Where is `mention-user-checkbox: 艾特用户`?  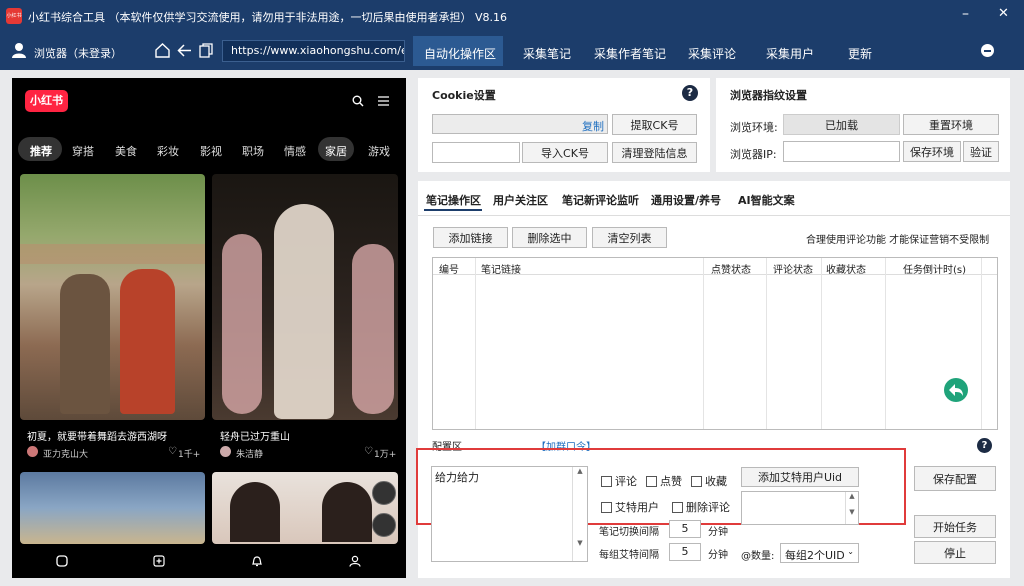 mention-user-checkbox: 艾特用户 is located at coordinates (630, 507).